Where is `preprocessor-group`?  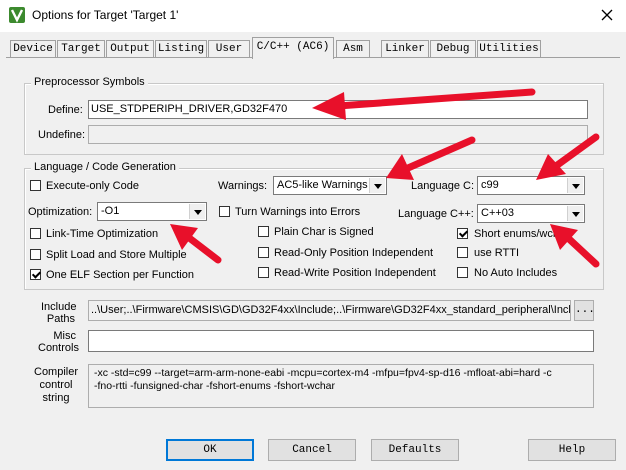 preprocessor-group is located at coordinates (314, 119).